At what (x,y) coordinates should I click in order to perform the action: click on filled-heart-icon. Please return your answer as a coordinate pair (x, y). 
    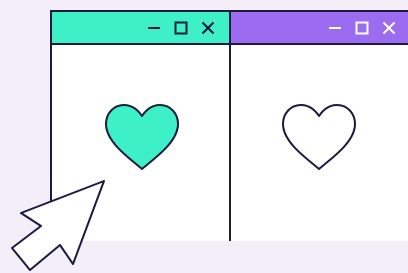
    Looking at the image, I should click on (142, 137).